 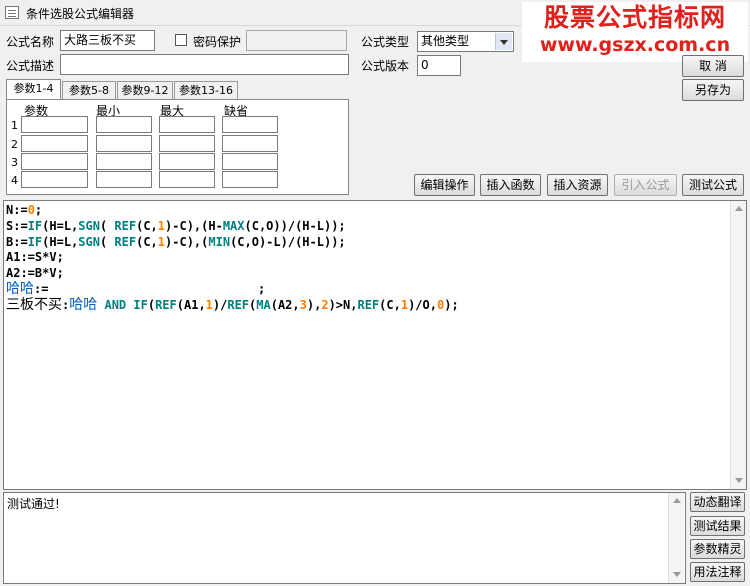 What do you see at coordinates (206, 90) in the screenshot?
I see `tab-params-13-16: 参数13-16` at bounding box center [206, 90].